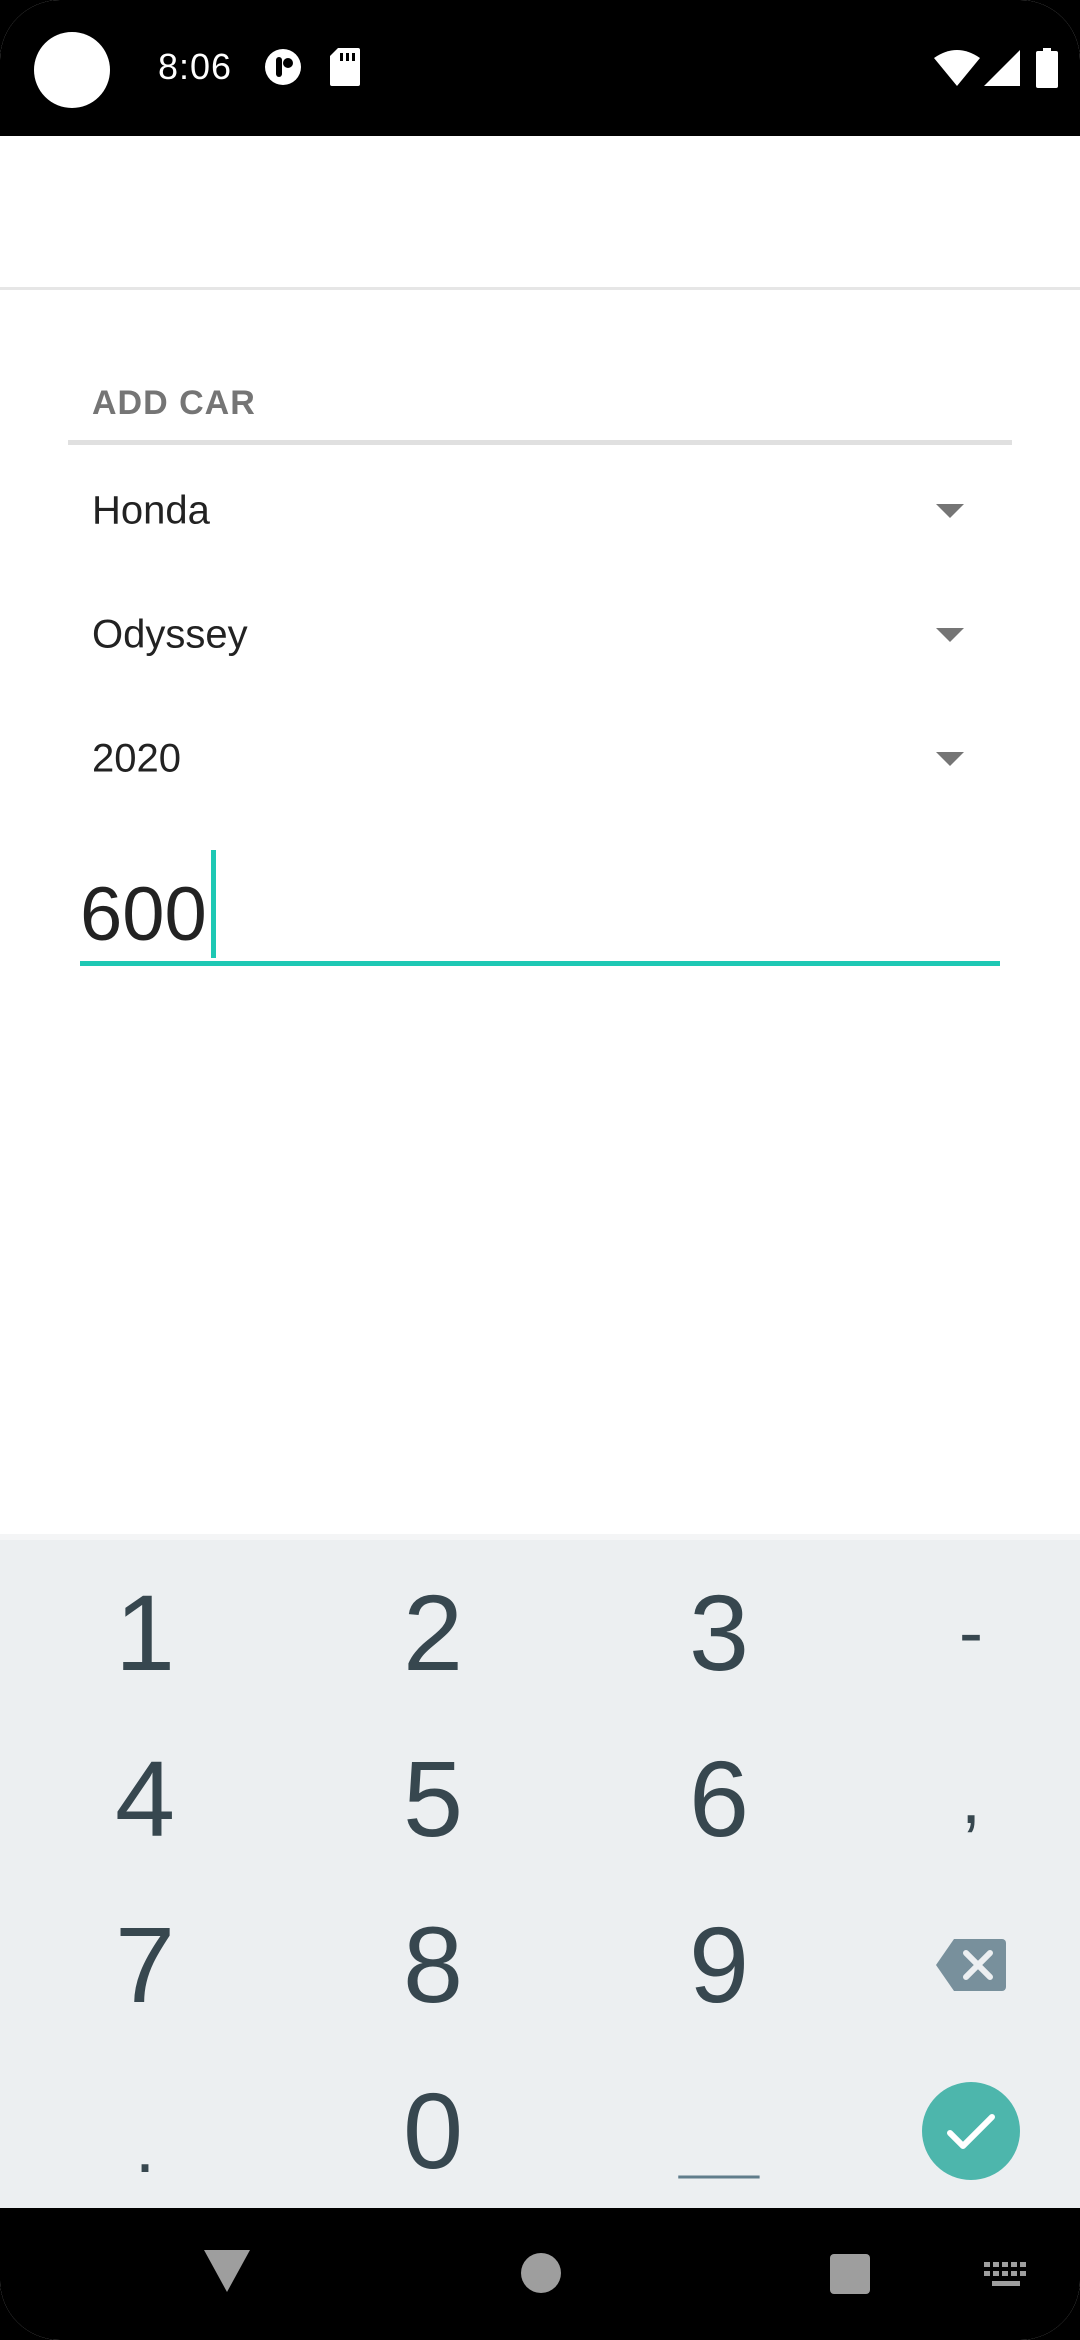  I want to click on make-spinner-value: Honda, so click(151, 510).